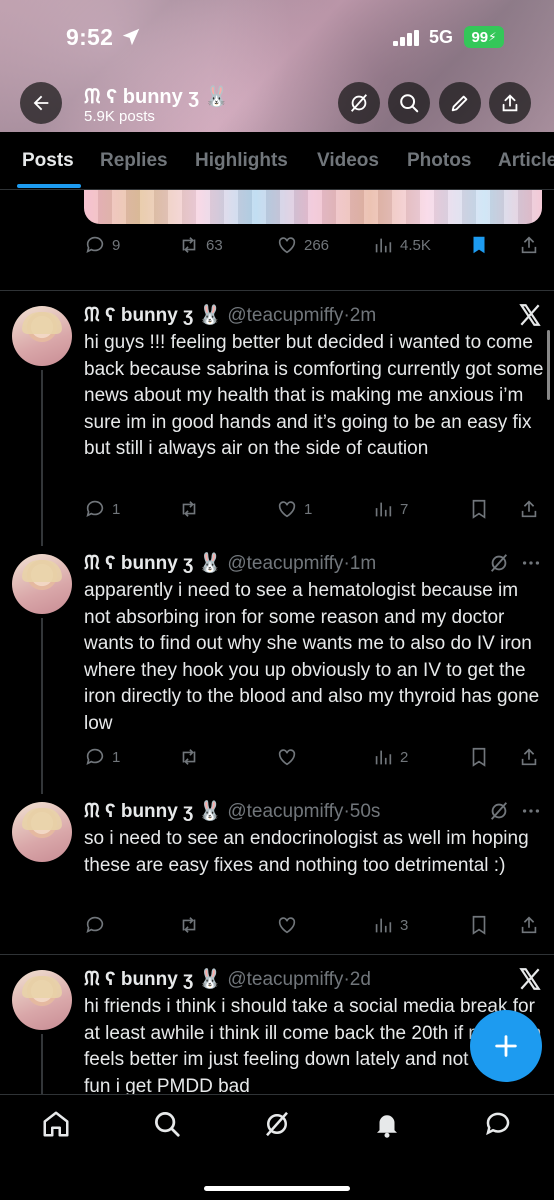  I want to click on views-button: 7, so click(390, 509).